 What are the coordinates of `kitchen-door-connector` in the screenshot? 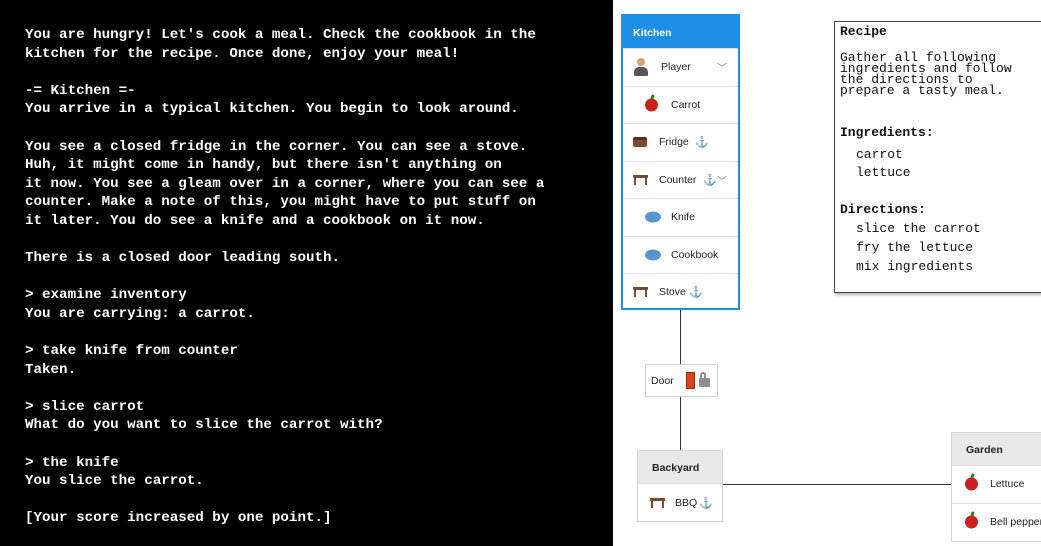 It's located at (680, 336).